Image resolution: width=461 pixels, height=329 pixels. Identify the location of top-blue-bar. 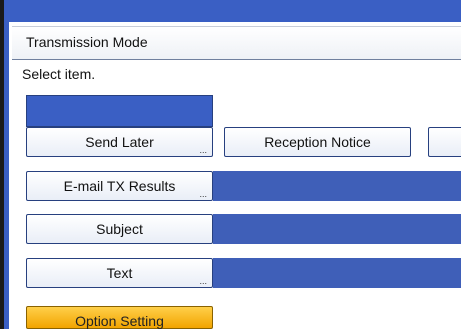
(232, 11).